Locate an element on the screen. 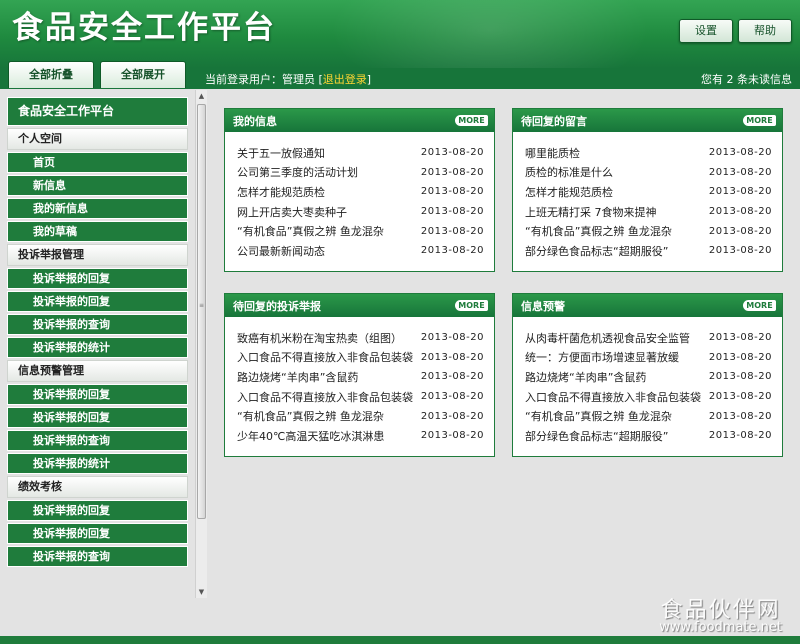 This screenshot has height=644, width=800. sidebar-item-my-new-info: 我的新信息 is located at coordinates (97, 208).